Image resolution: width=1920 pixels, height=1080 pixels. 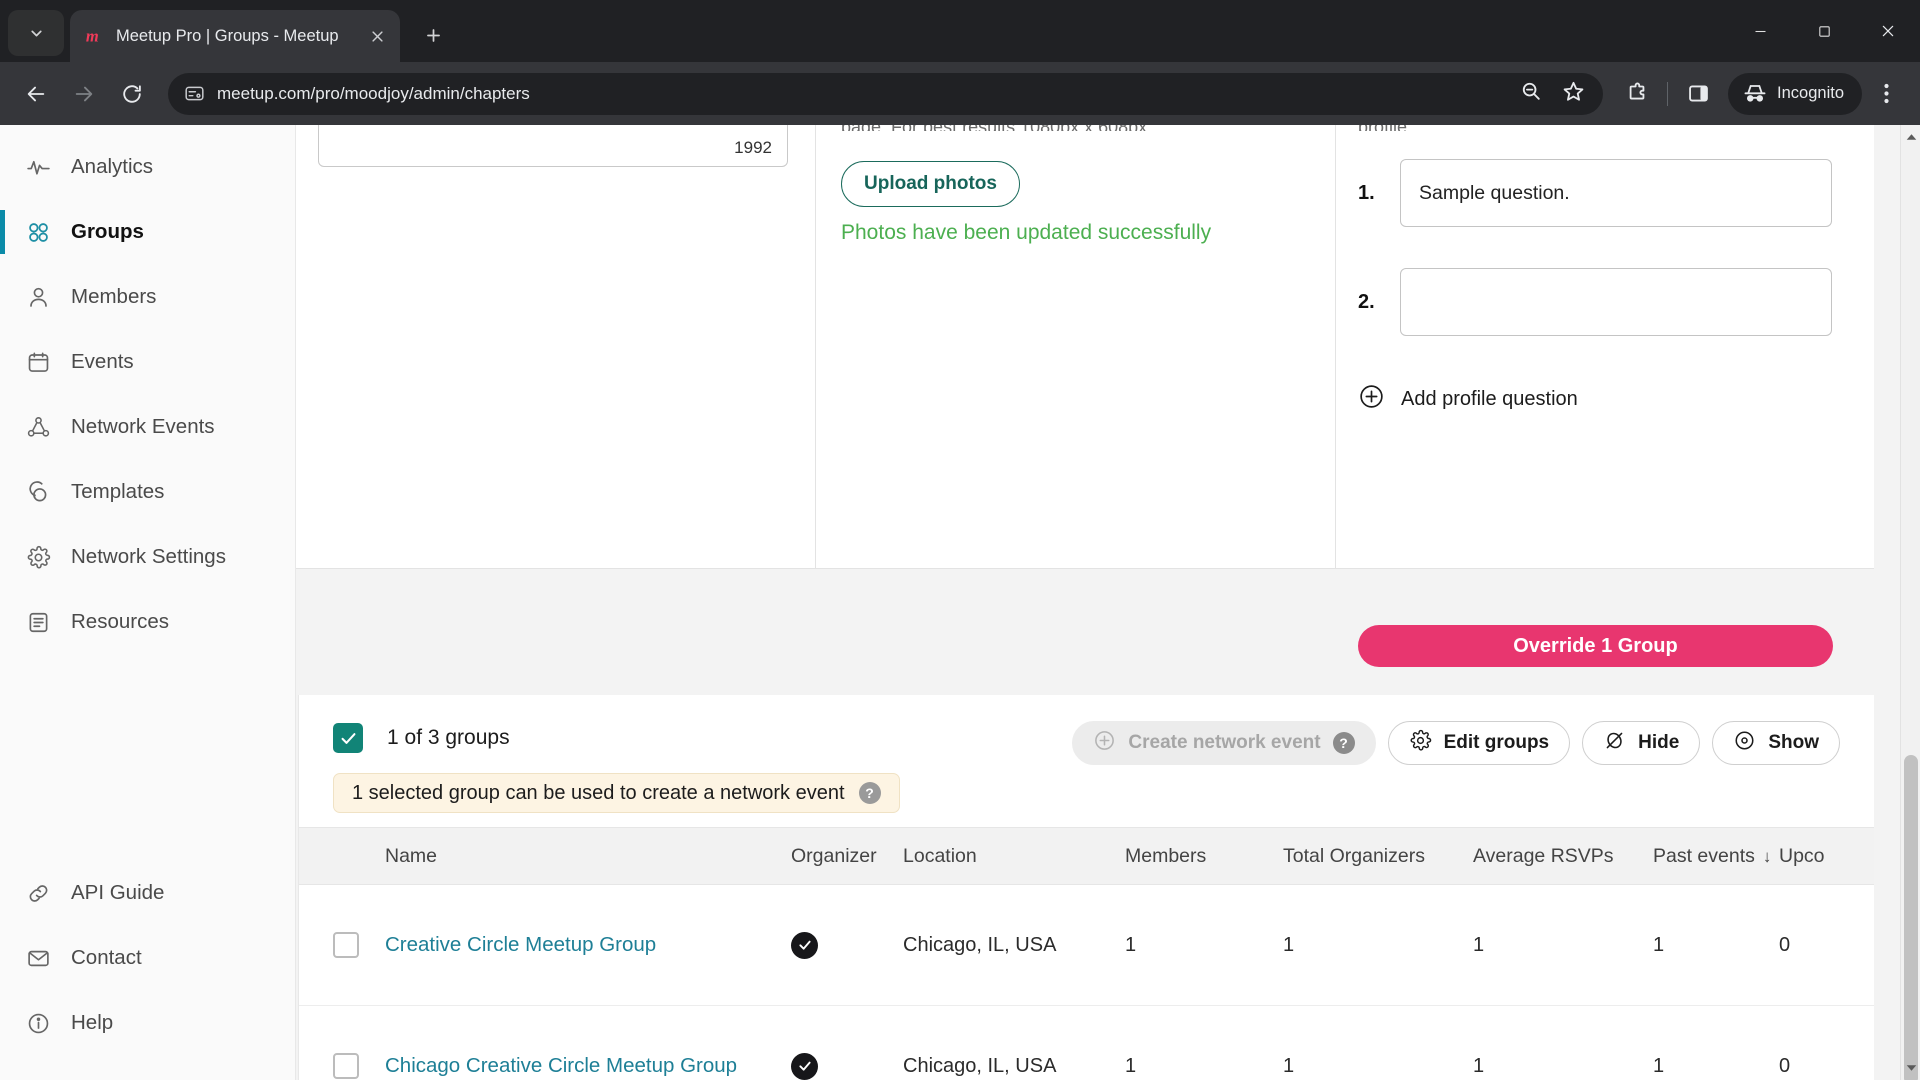 What do you see at coordinates (433, 35) in the screenshot?
I see `new-tab-button` at bounding box center [433, 35].